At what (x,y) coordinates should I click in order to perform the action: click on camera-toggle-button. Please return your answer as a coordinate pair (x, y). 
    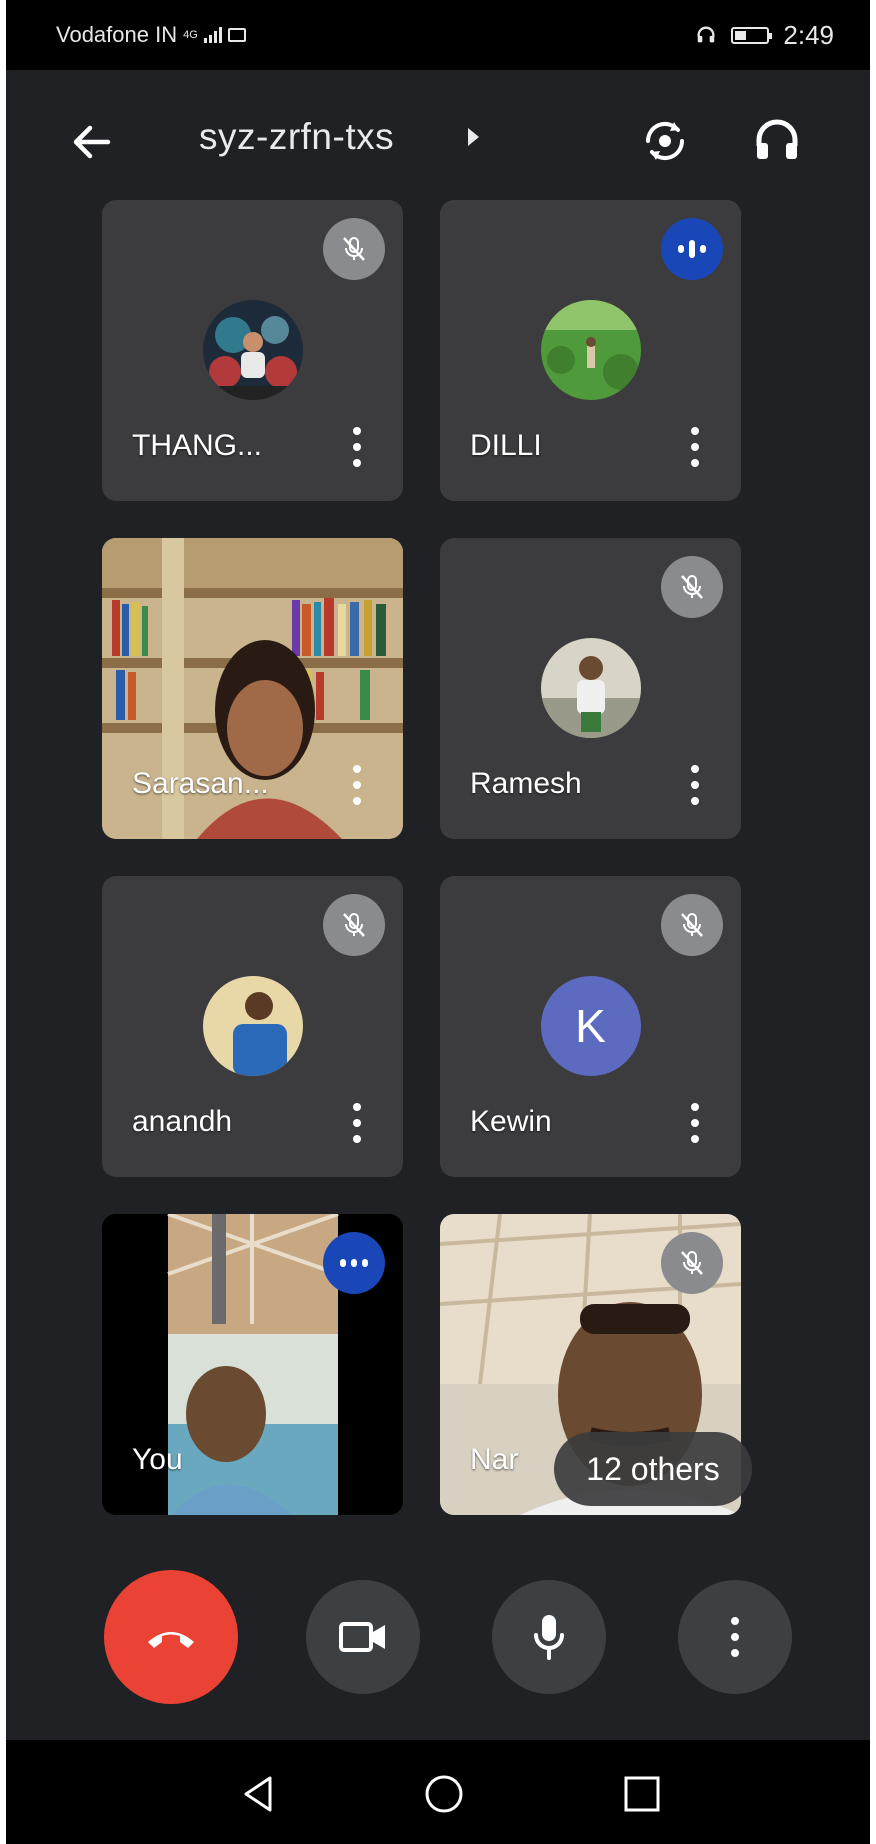
    Looking at the image, I should click on (363, 1637).